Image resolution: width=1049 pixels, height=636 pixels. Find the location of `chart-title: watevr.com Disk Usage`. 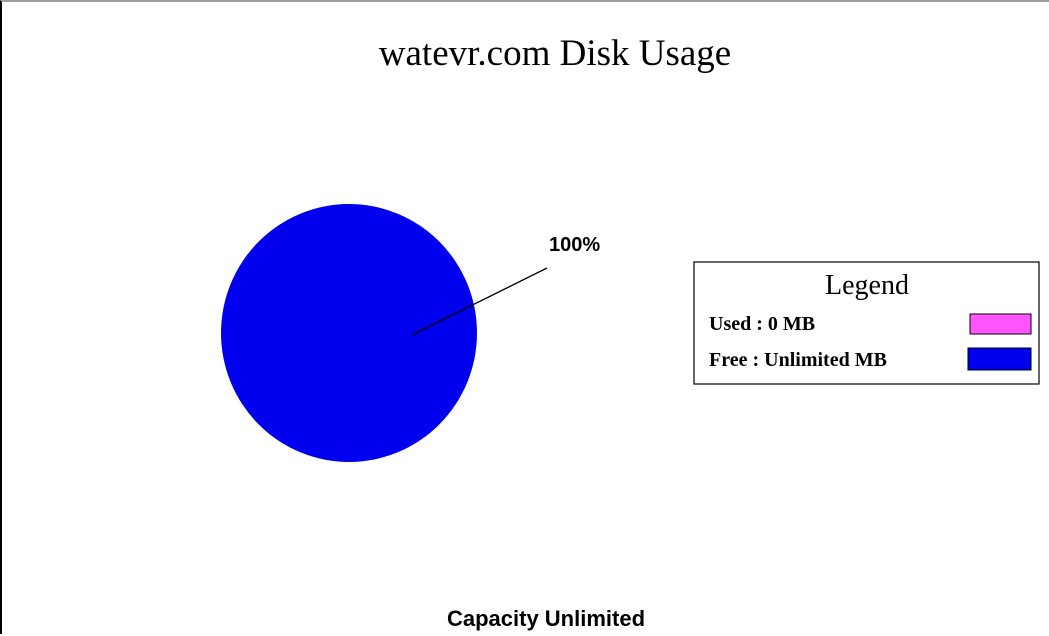

chart-title: watevr.com Disk Usage is located at coordinates (555, 53).